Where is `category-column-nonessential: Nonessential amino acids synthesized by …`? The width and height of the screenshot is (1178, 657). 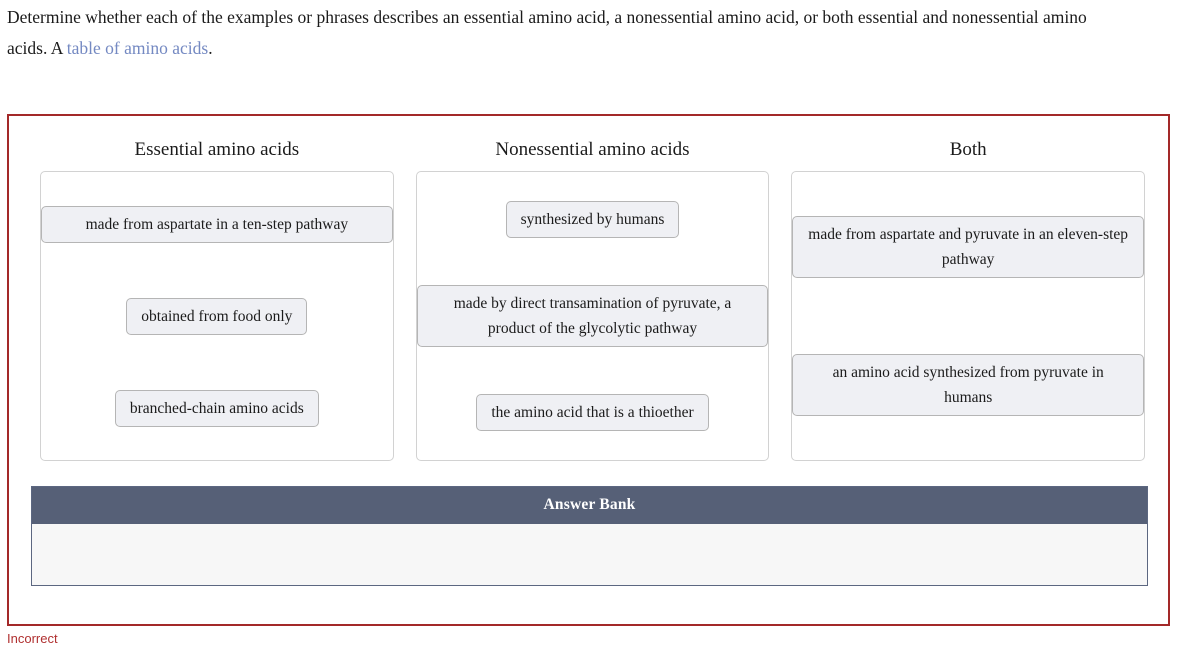 category-column-nonessential: Nonessential amino acids synthesized by … is located at coordinates (592, 299).